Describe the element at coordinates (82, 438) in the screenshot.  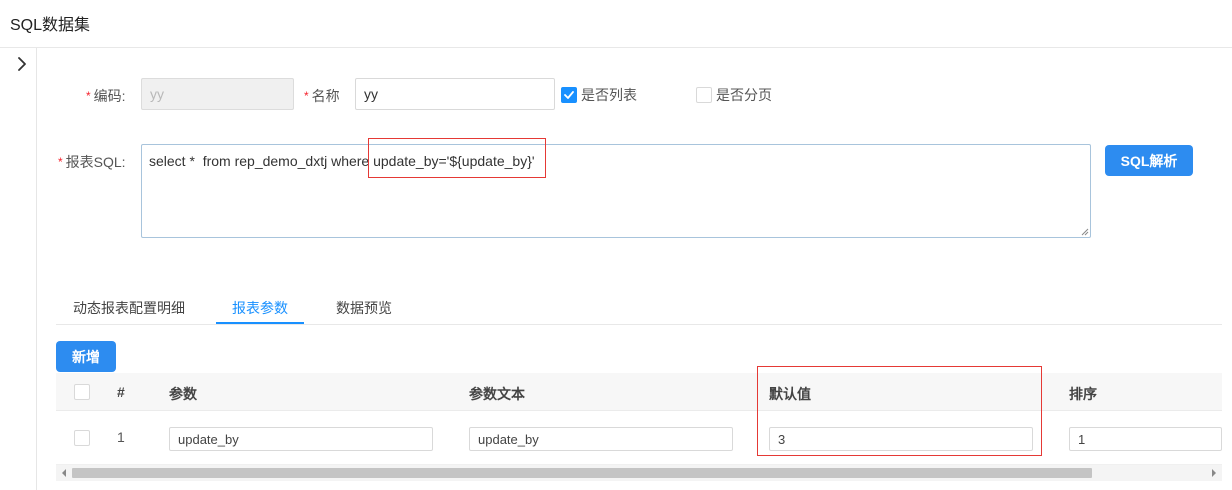
I see `row-checkbox` at that location.